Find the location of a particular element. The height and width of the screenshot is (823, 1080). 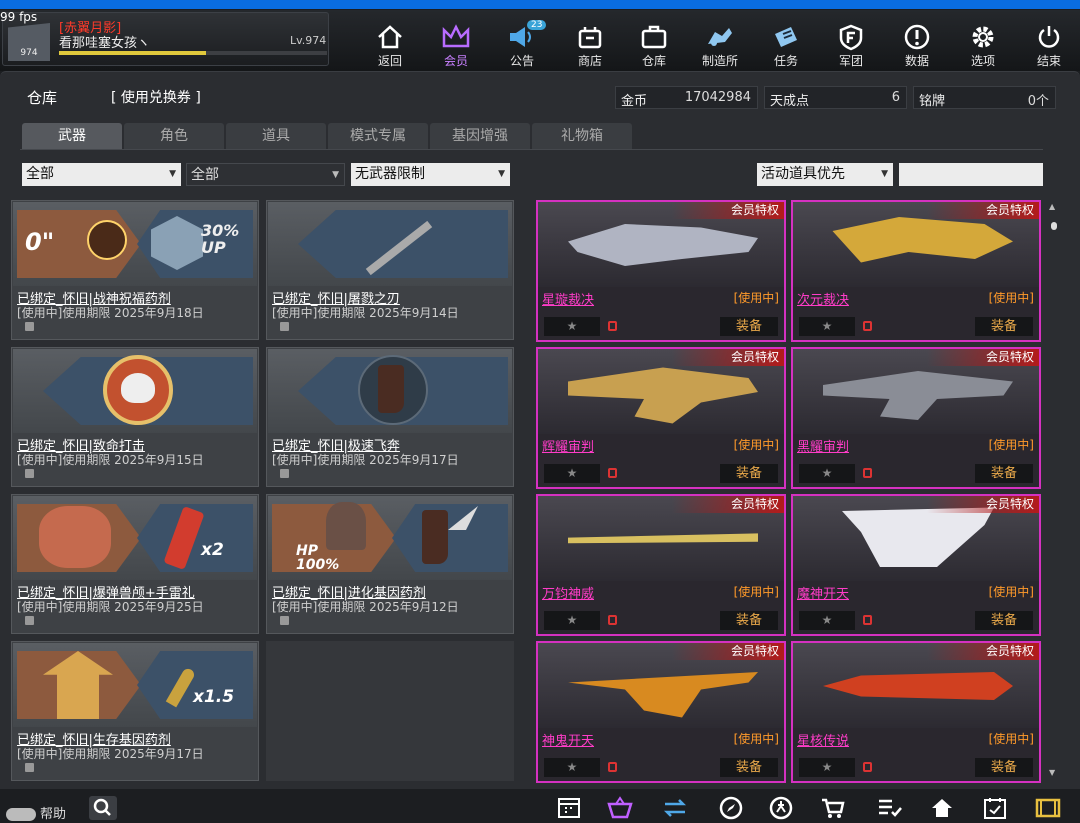

weapon-card: 会员特权 星璇裁决 [使用中] ★ 装备 is located at coordinates (661, 271).